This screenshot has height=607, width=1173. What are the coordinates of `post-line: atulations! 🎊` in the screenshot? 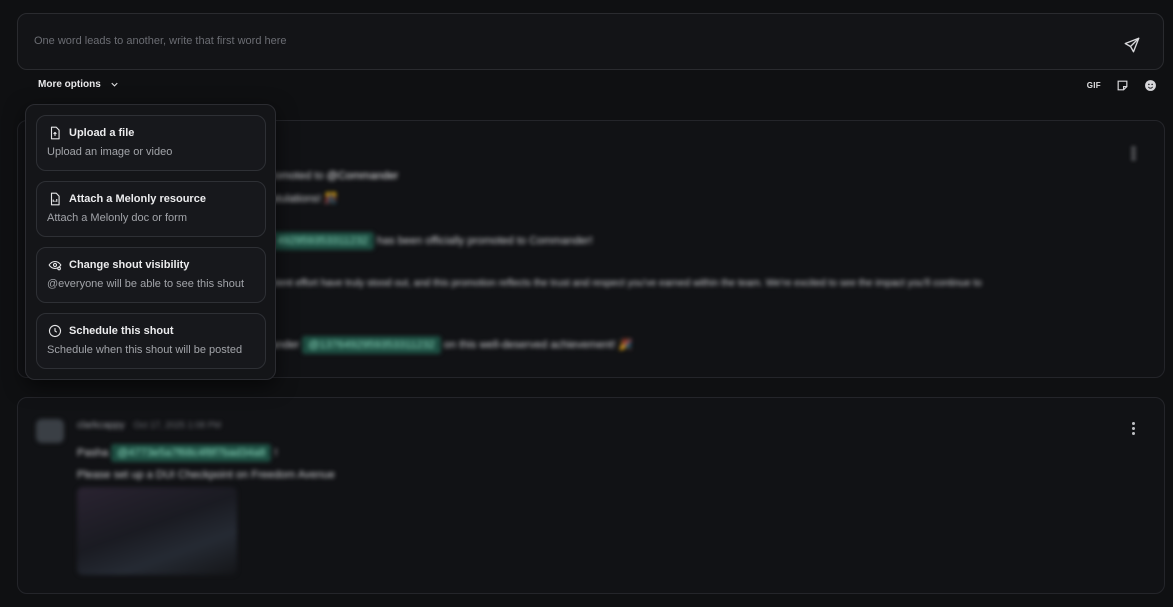 It's located at (304, 199).